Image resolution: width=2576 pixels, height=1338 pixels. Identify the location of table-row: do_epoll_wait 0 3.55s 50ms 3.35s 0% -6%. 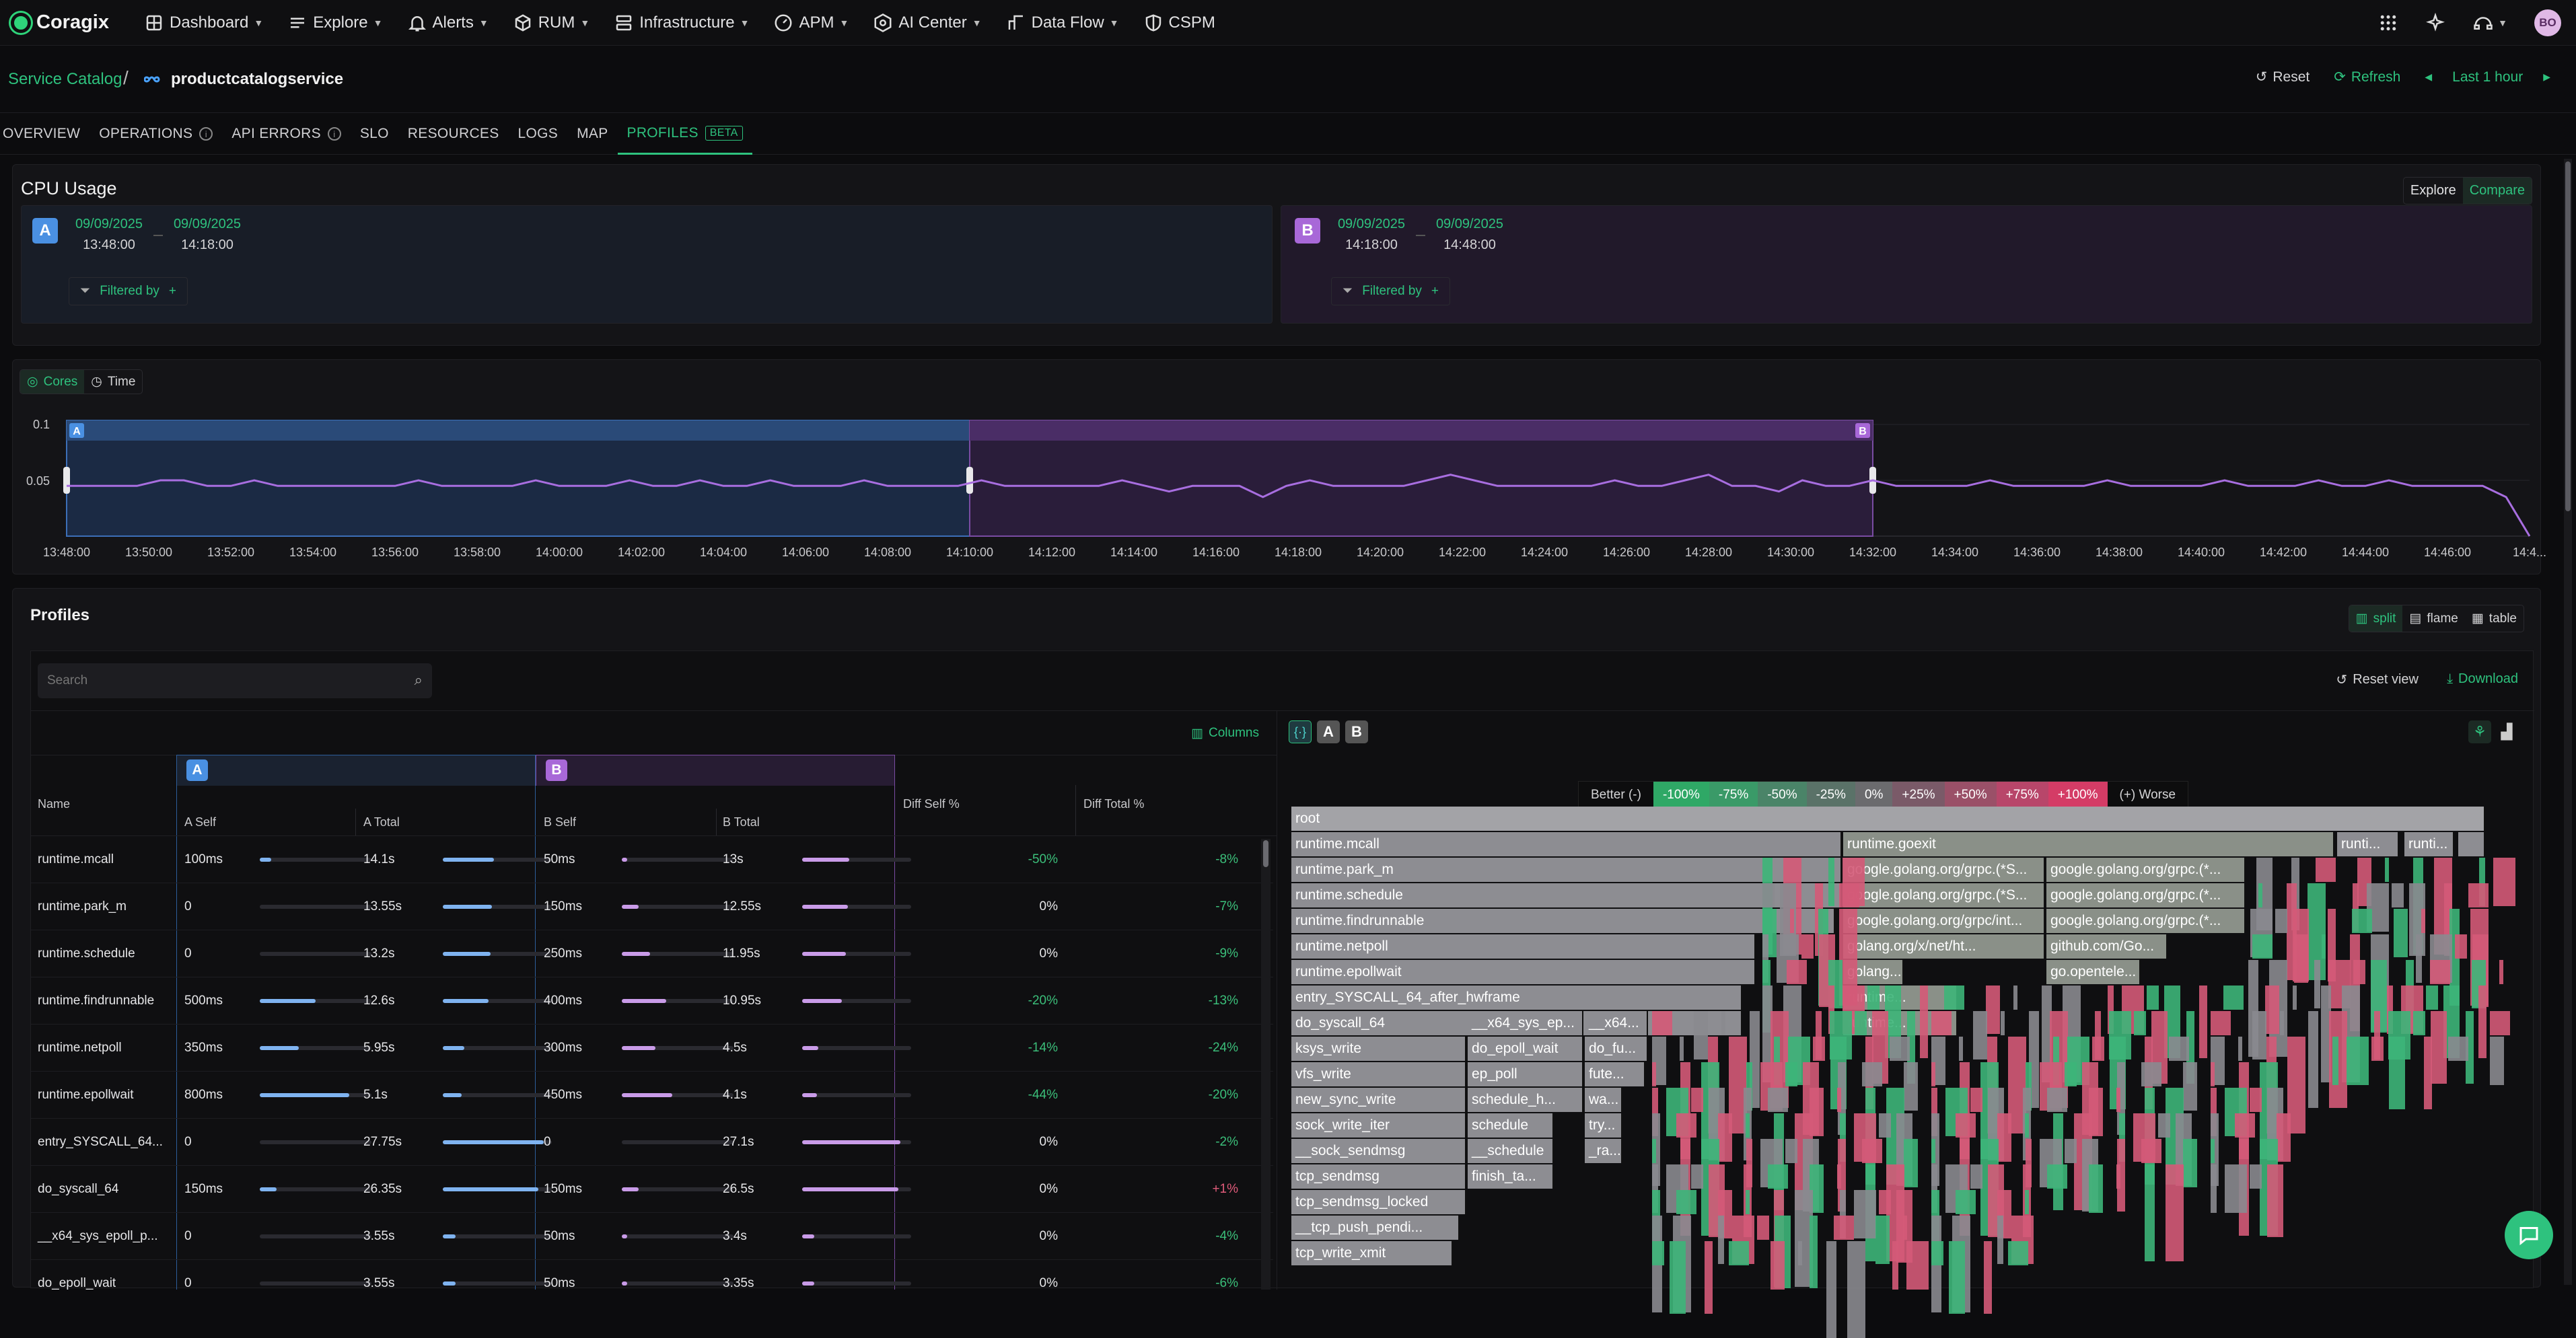
(652, 1275).